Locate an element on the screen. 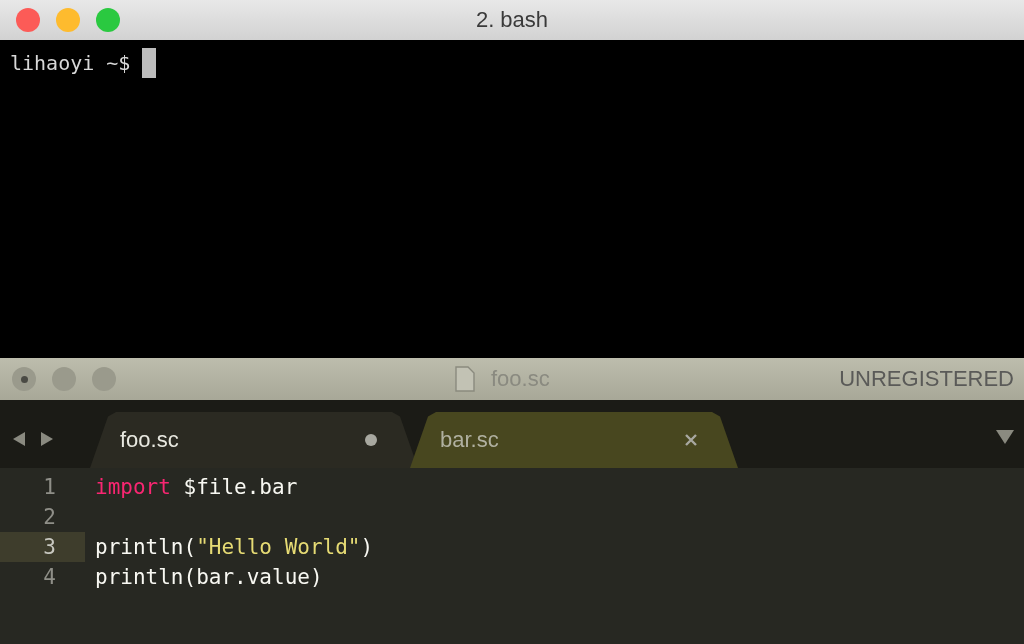 The width and height of the screenshot is (1024, 644). back-arrow-icon is located at coordinates (19, 439).